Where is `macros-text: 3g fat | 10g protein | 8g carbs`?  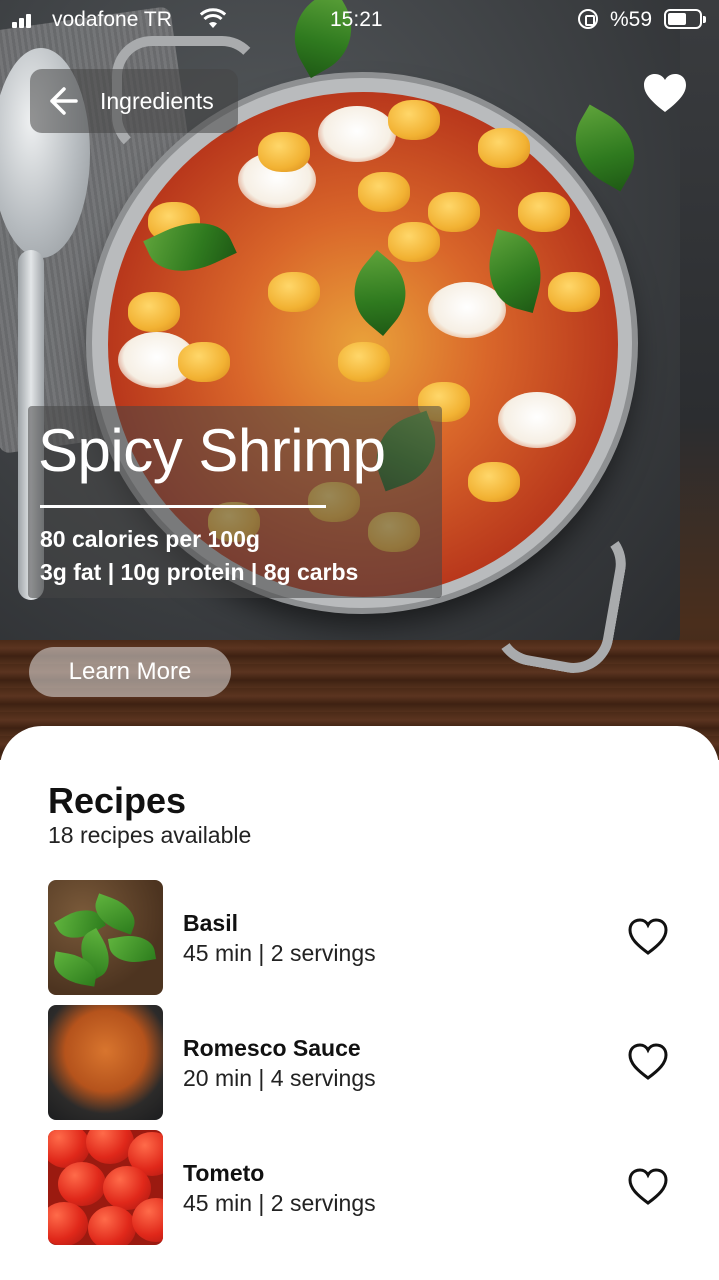 macros-text: 3g fat | 10g protein | 8g carbs is located at coordinates (199, 572).